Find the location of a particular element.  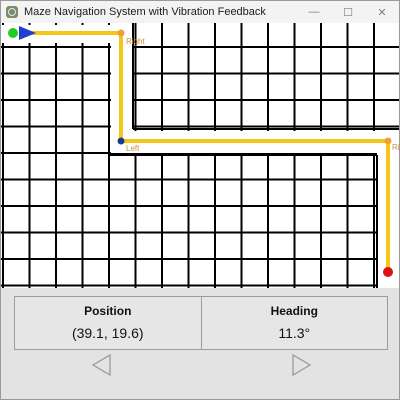

minimize-button: — is located at coordinates (314, 12).